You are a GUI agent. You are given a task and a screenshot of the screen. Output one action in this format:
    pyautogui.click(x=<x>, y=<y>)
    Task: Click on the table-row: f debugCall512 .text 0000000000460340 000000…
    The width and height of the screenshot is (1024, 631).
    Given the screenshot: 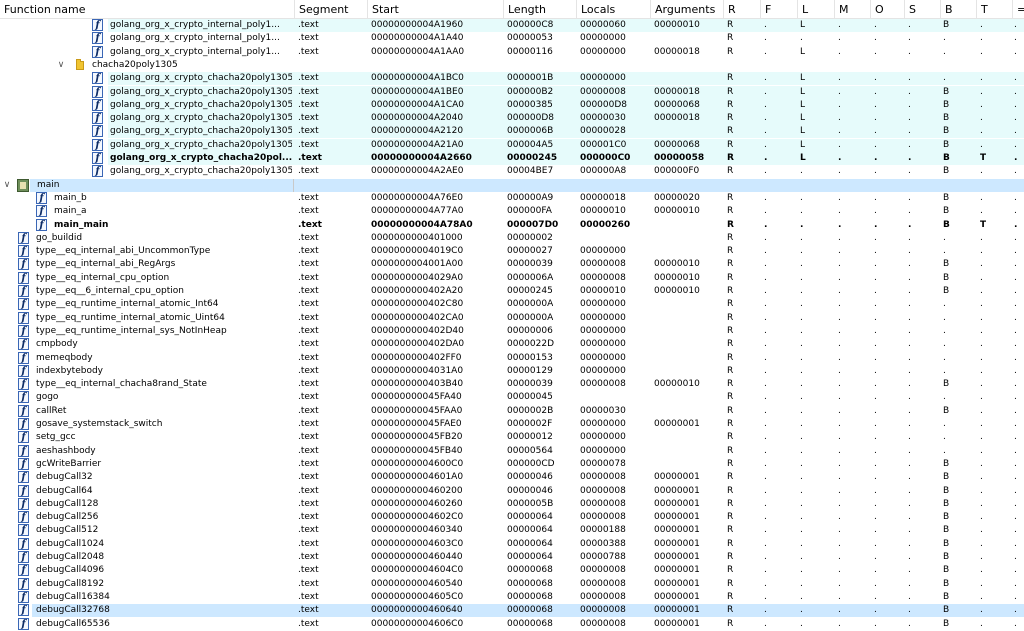 What is the action you would take?
    pyautogui.click(x=512, y=530)
    